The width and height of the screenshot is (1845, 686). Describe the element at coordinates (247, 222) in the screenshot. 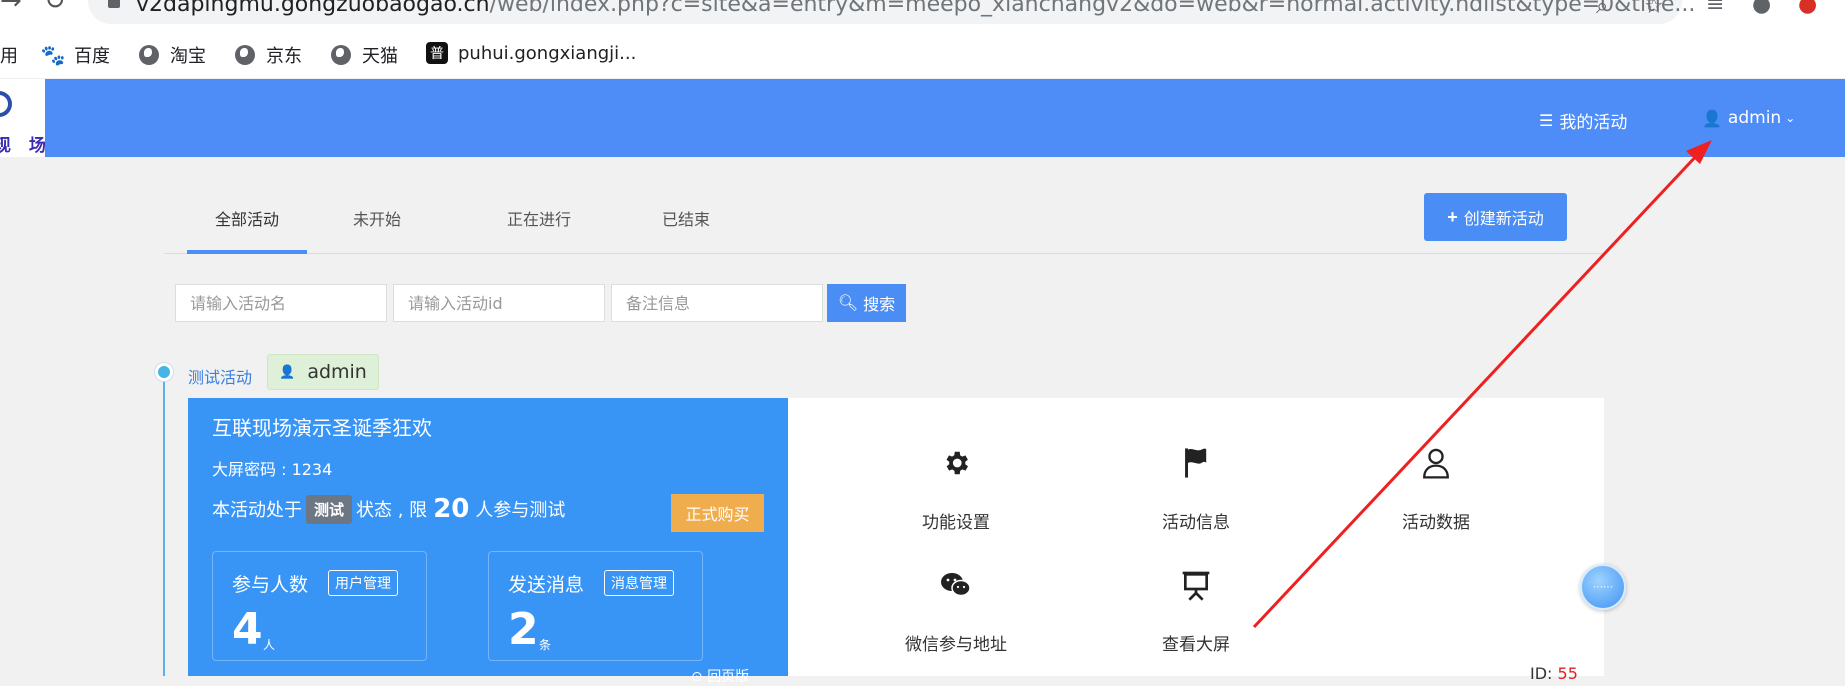

I see `tab-all: 全部活动` at that location.